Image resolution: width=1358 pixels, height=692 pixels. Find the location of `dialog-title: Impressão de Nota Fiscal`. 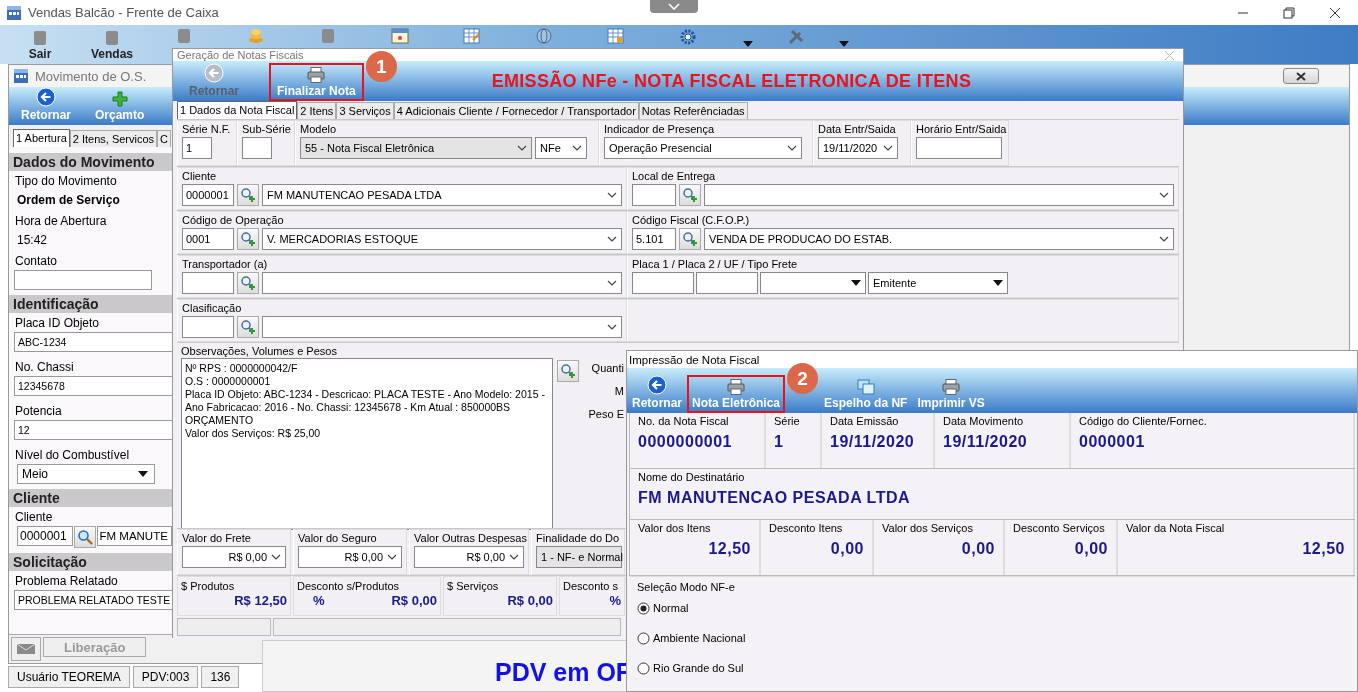

dialog-title: Impressão de Nota Fiscal is located at coordinates (694, 359).